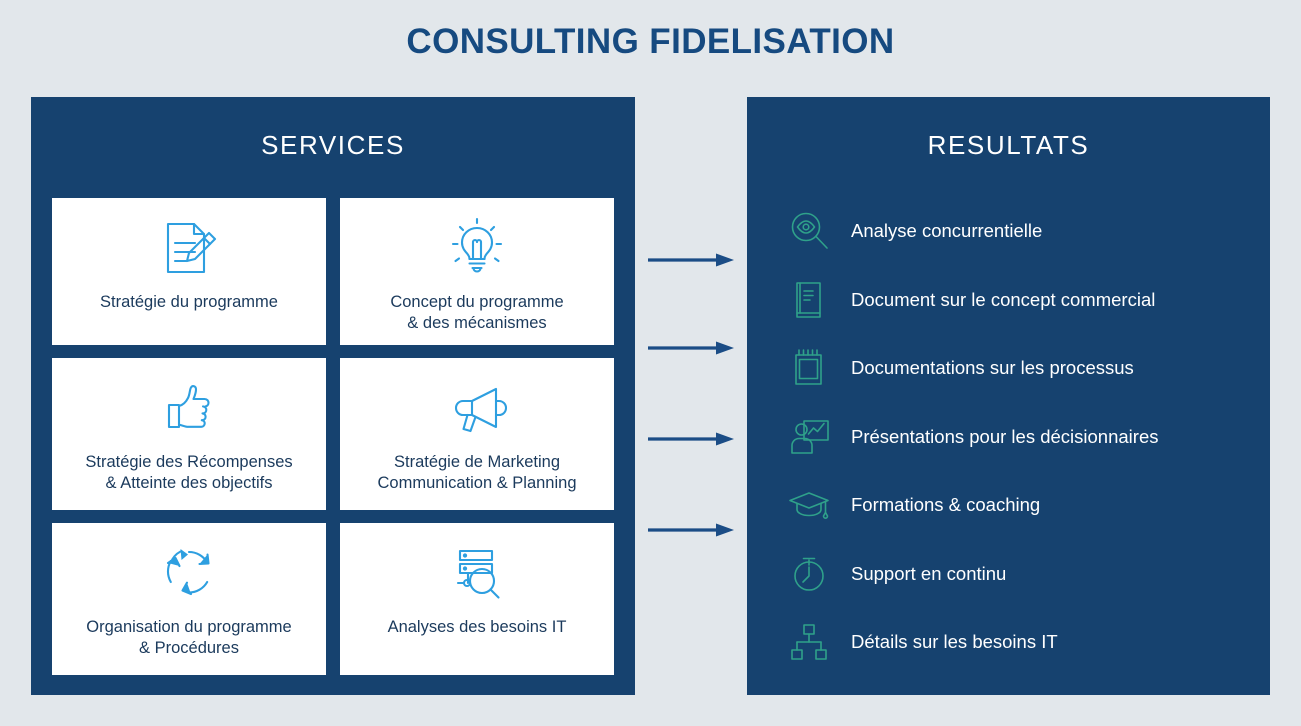  What do you see at coordinates (477, 627) in the screenshot?
I see `service-card-label: Analyses des besoins IT` at bounding box center [477, 627].